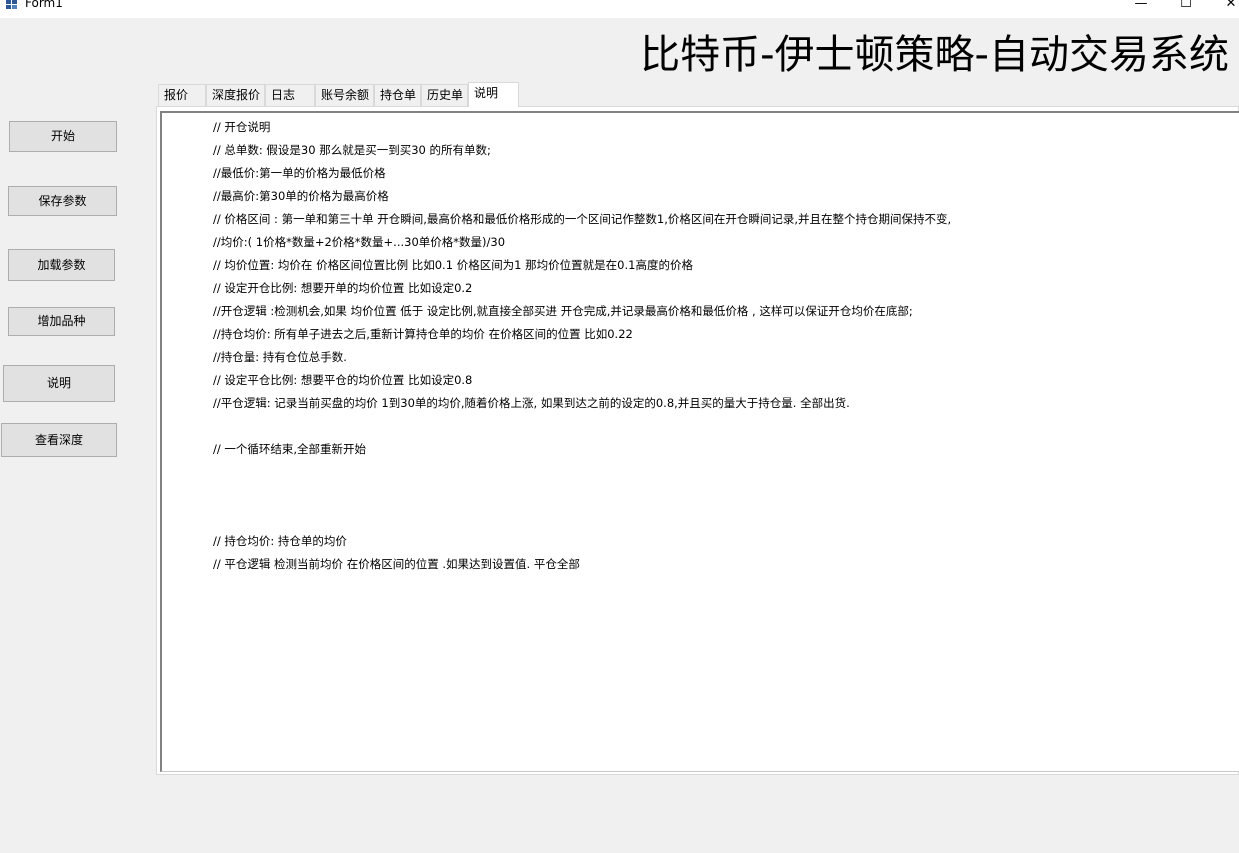 The width and height of the screenshot is (1239, 853). I want to click on tab-log: 日志, so click(290, 95).